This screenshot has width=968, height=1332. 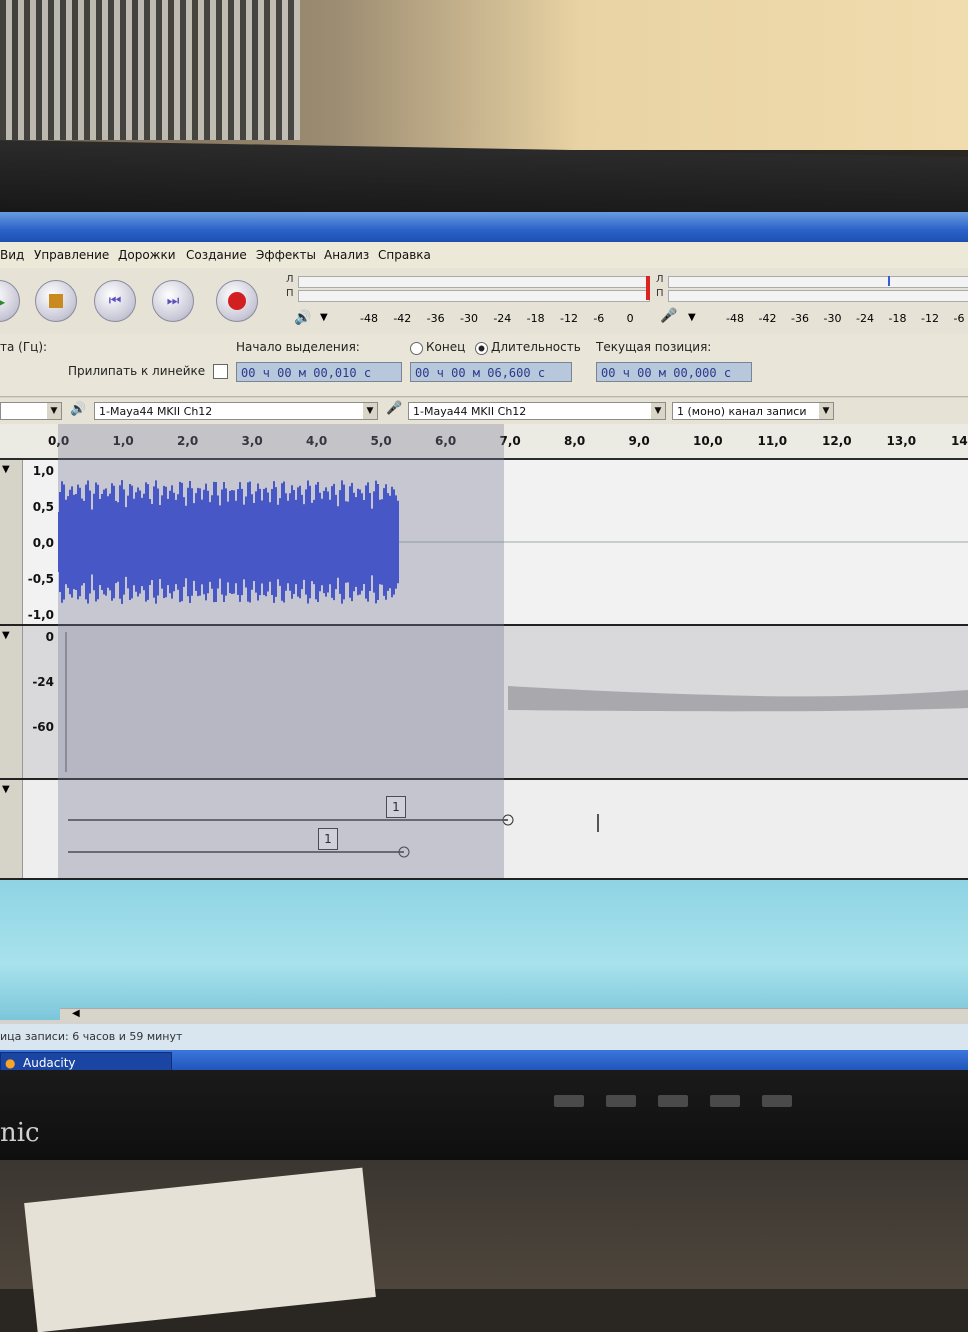 I want to click on length-label: Длительность, so click(x=536, y=347).